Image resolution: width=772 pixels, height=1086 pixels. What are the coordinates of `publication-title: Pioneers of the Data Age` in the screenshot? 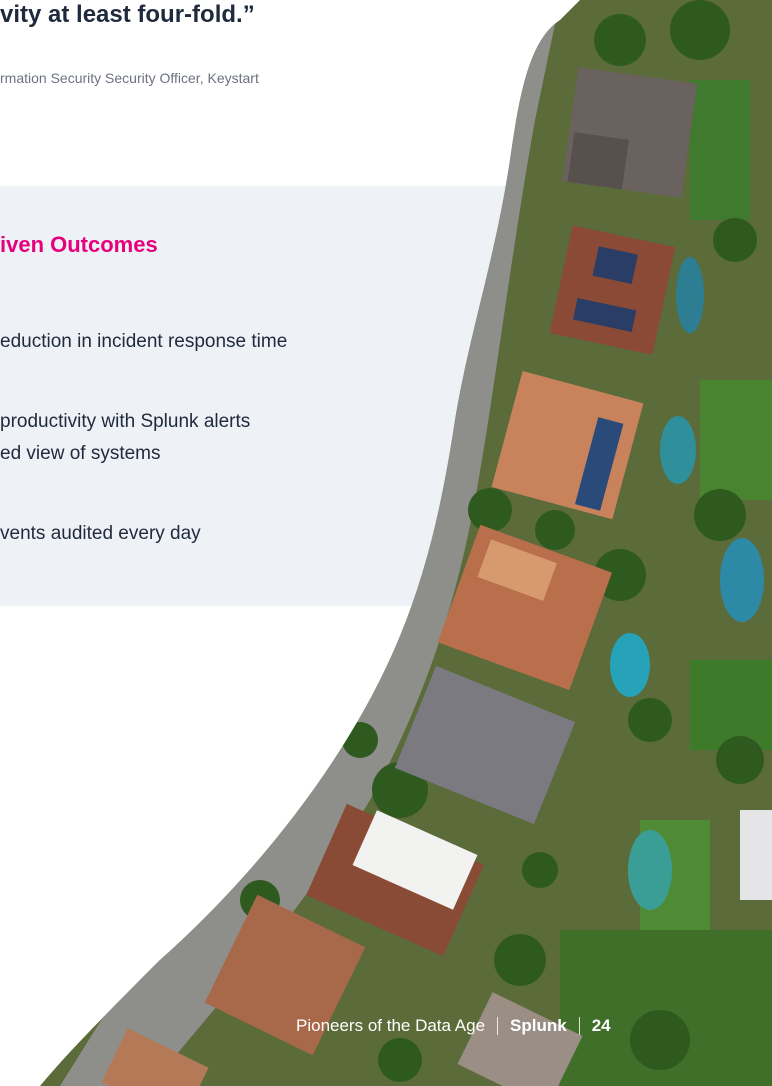 It's located at (391, 1025).